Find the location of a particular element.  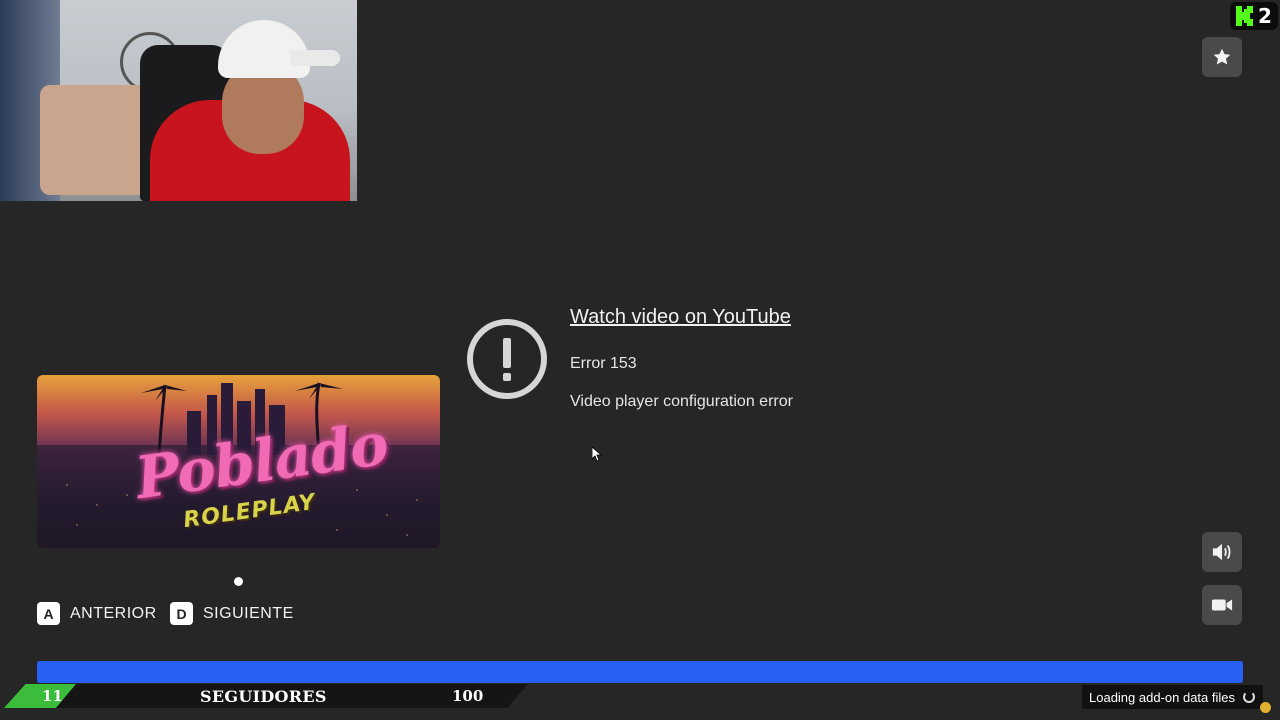

loading-status: Loading add-on data files is located at coordinates (1173, 697).